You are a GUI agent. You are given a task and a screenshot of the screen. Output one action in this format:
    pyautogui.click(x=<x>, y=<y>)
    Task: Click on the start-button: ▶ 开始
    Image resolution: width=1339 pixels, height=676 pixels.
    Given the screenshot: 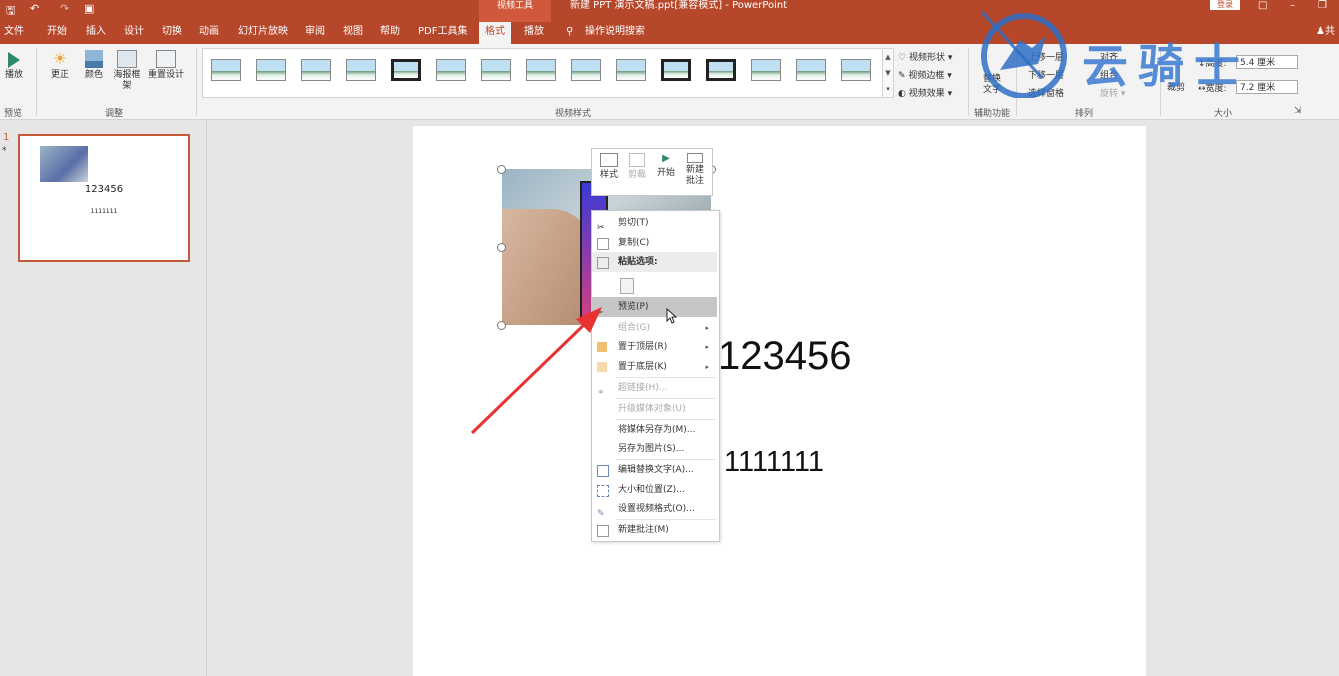 What is the action you would take?
    pyautogui.click(x=666, y=166)
    